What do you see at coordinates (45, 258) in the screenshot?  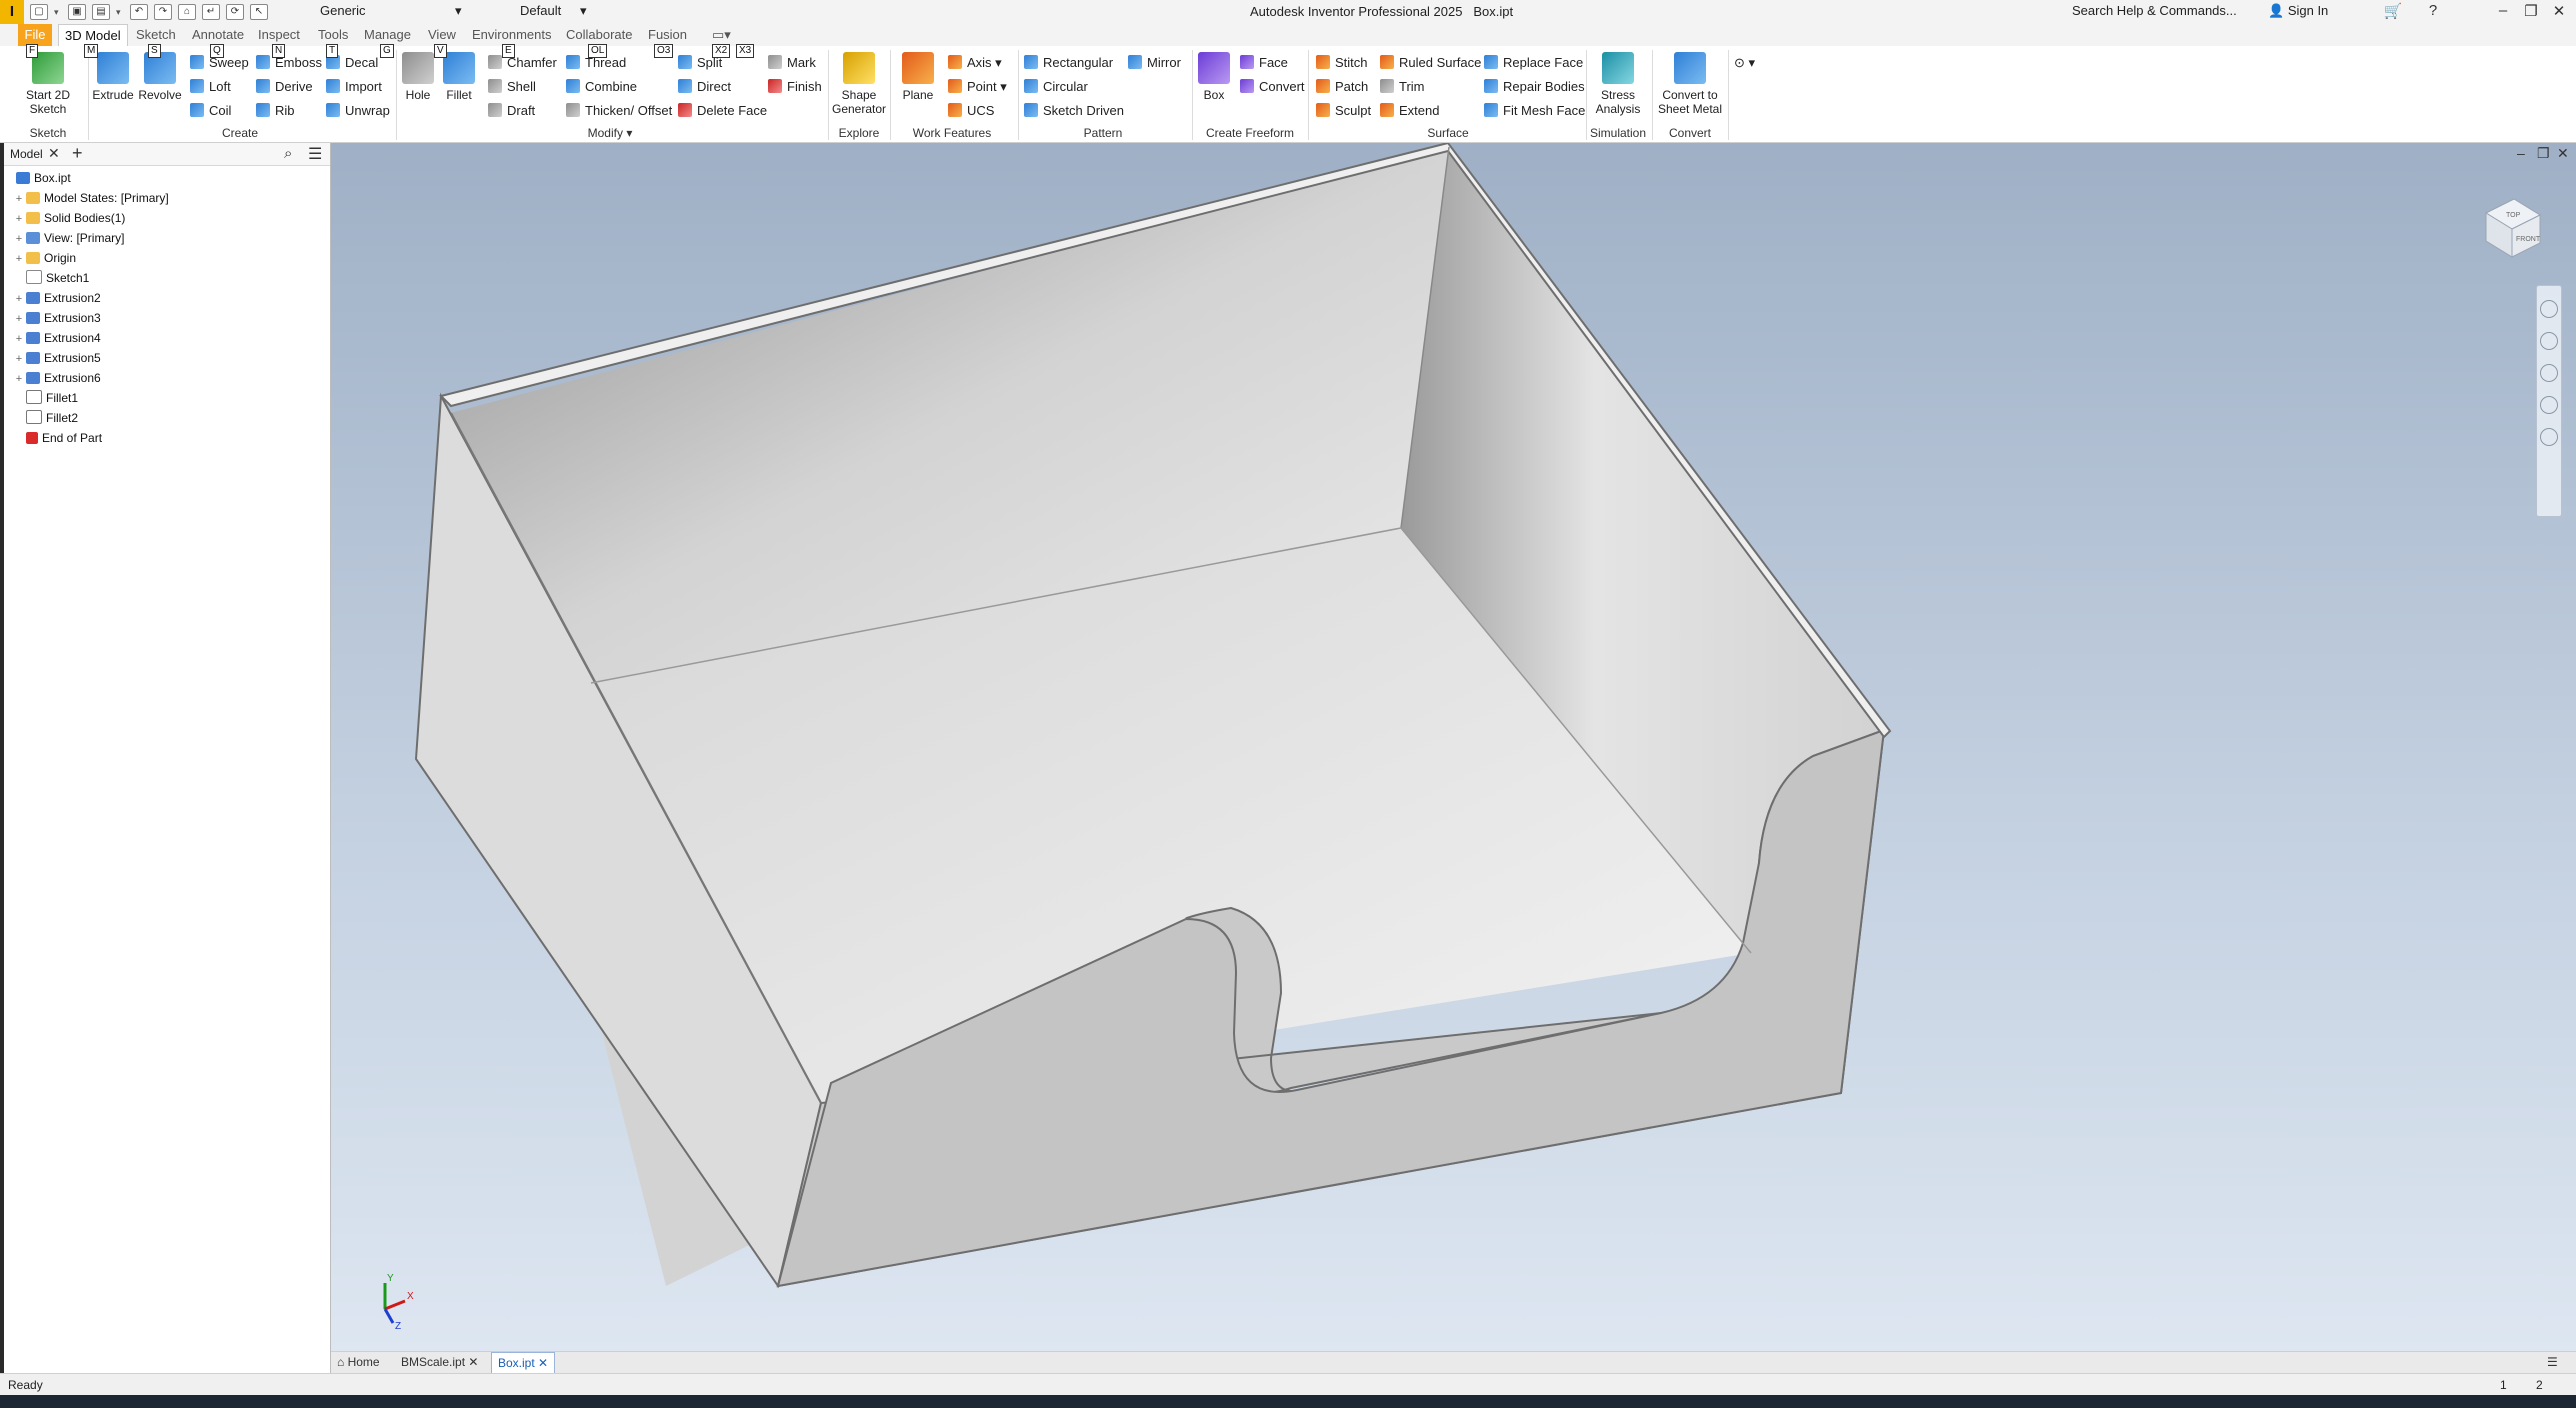 I see `tree-item-origin: + Origin` at bounding box center [45, 258].